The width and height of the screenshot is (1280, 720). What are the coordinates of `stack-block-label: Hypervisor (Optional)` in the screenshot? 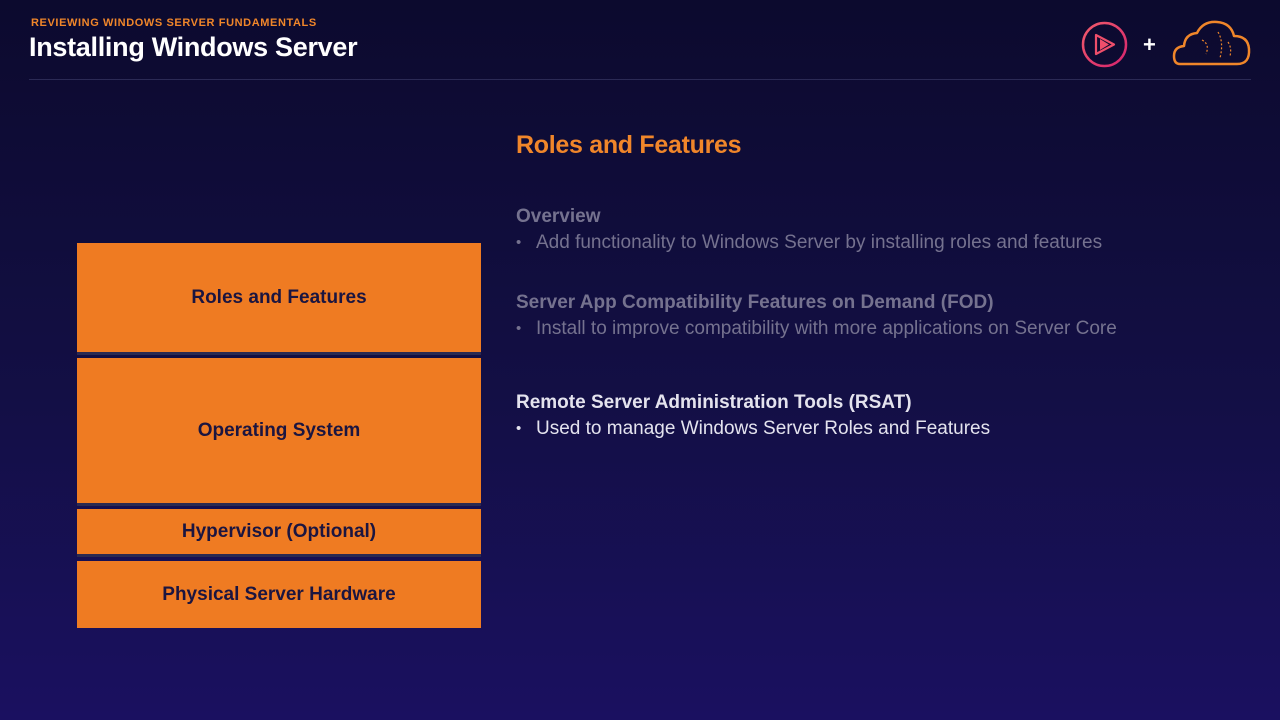 It's located at (279, 531).